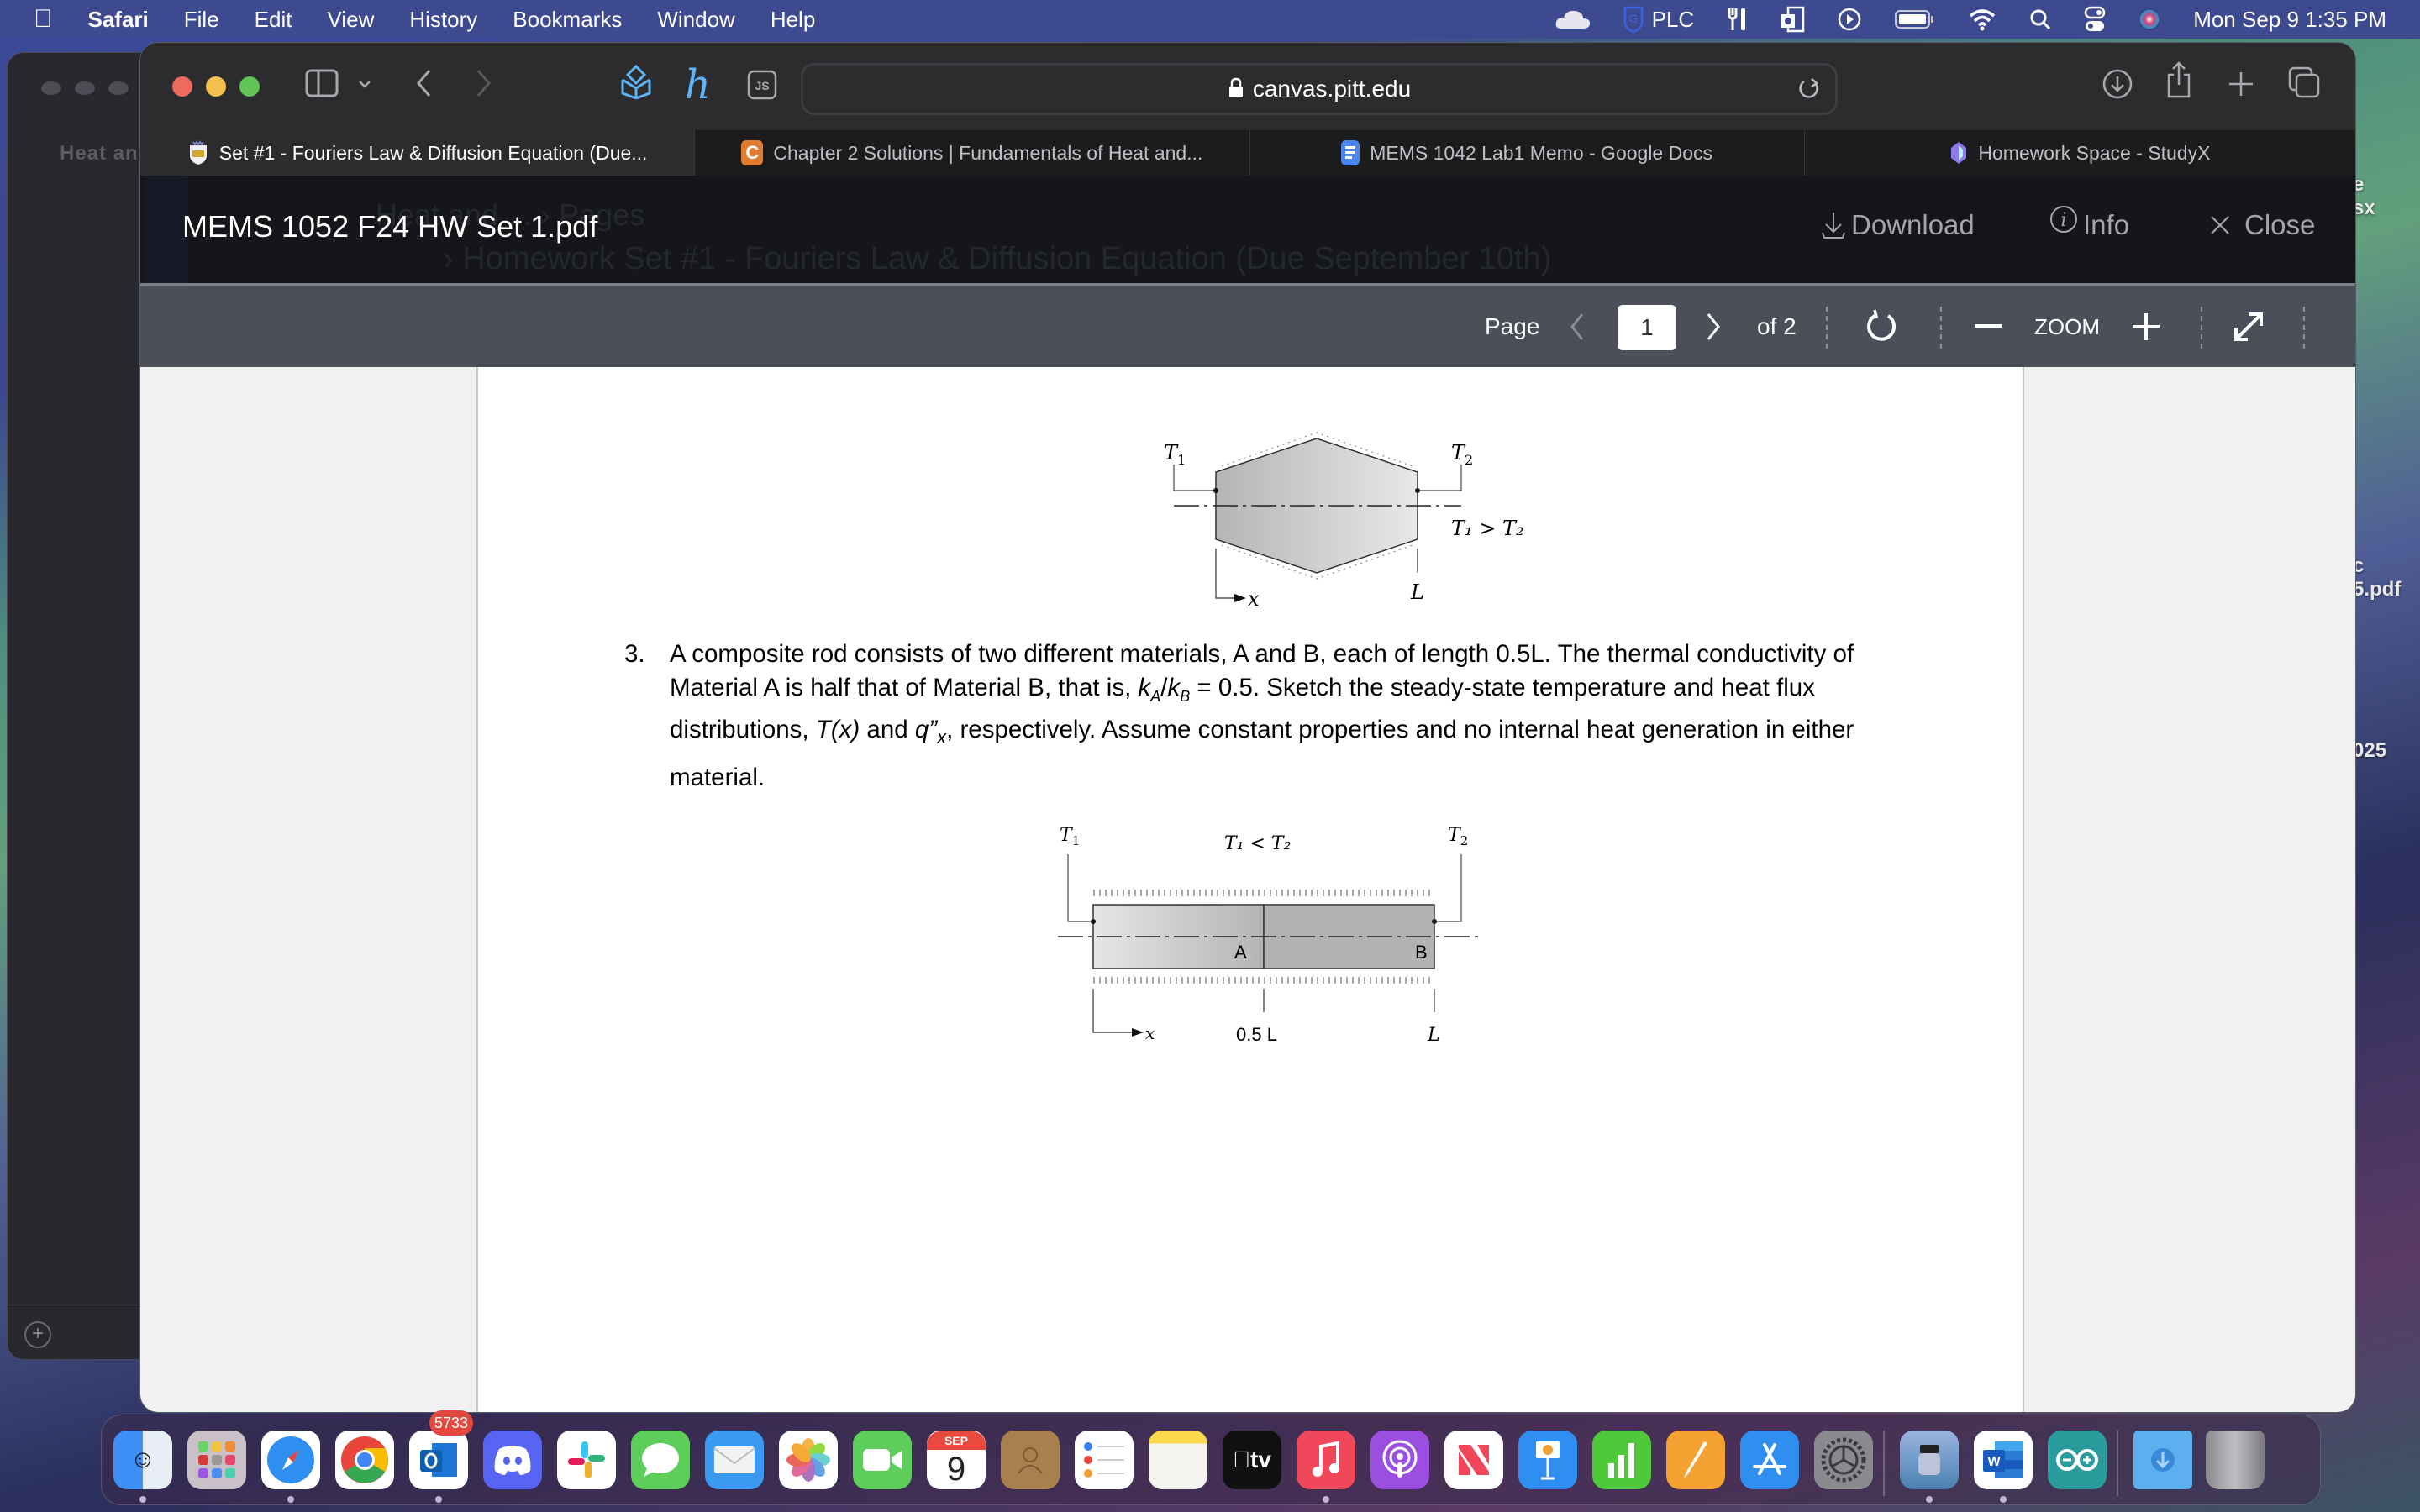 The height and width of the screenshot is (1512, 2420). I want to click on js-extension-icon: JS, so click(762, 89).